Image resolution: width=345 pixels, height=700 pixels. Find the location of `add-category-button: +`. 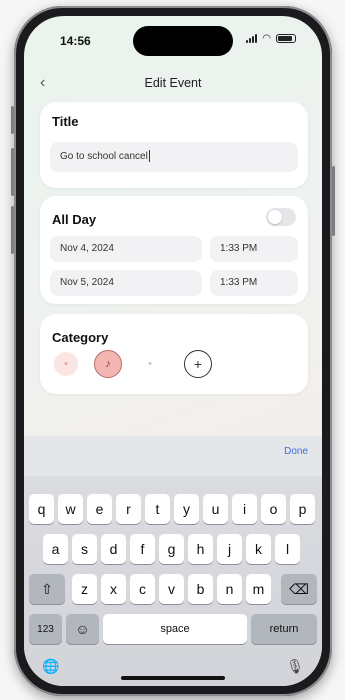

add-category-button: + is located at coordinates (198, 364).